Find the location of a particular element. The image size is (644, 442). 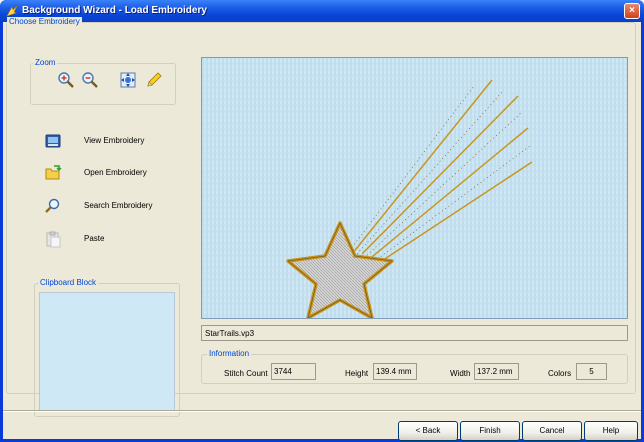

app-icon is located at coordinates (12, 11).